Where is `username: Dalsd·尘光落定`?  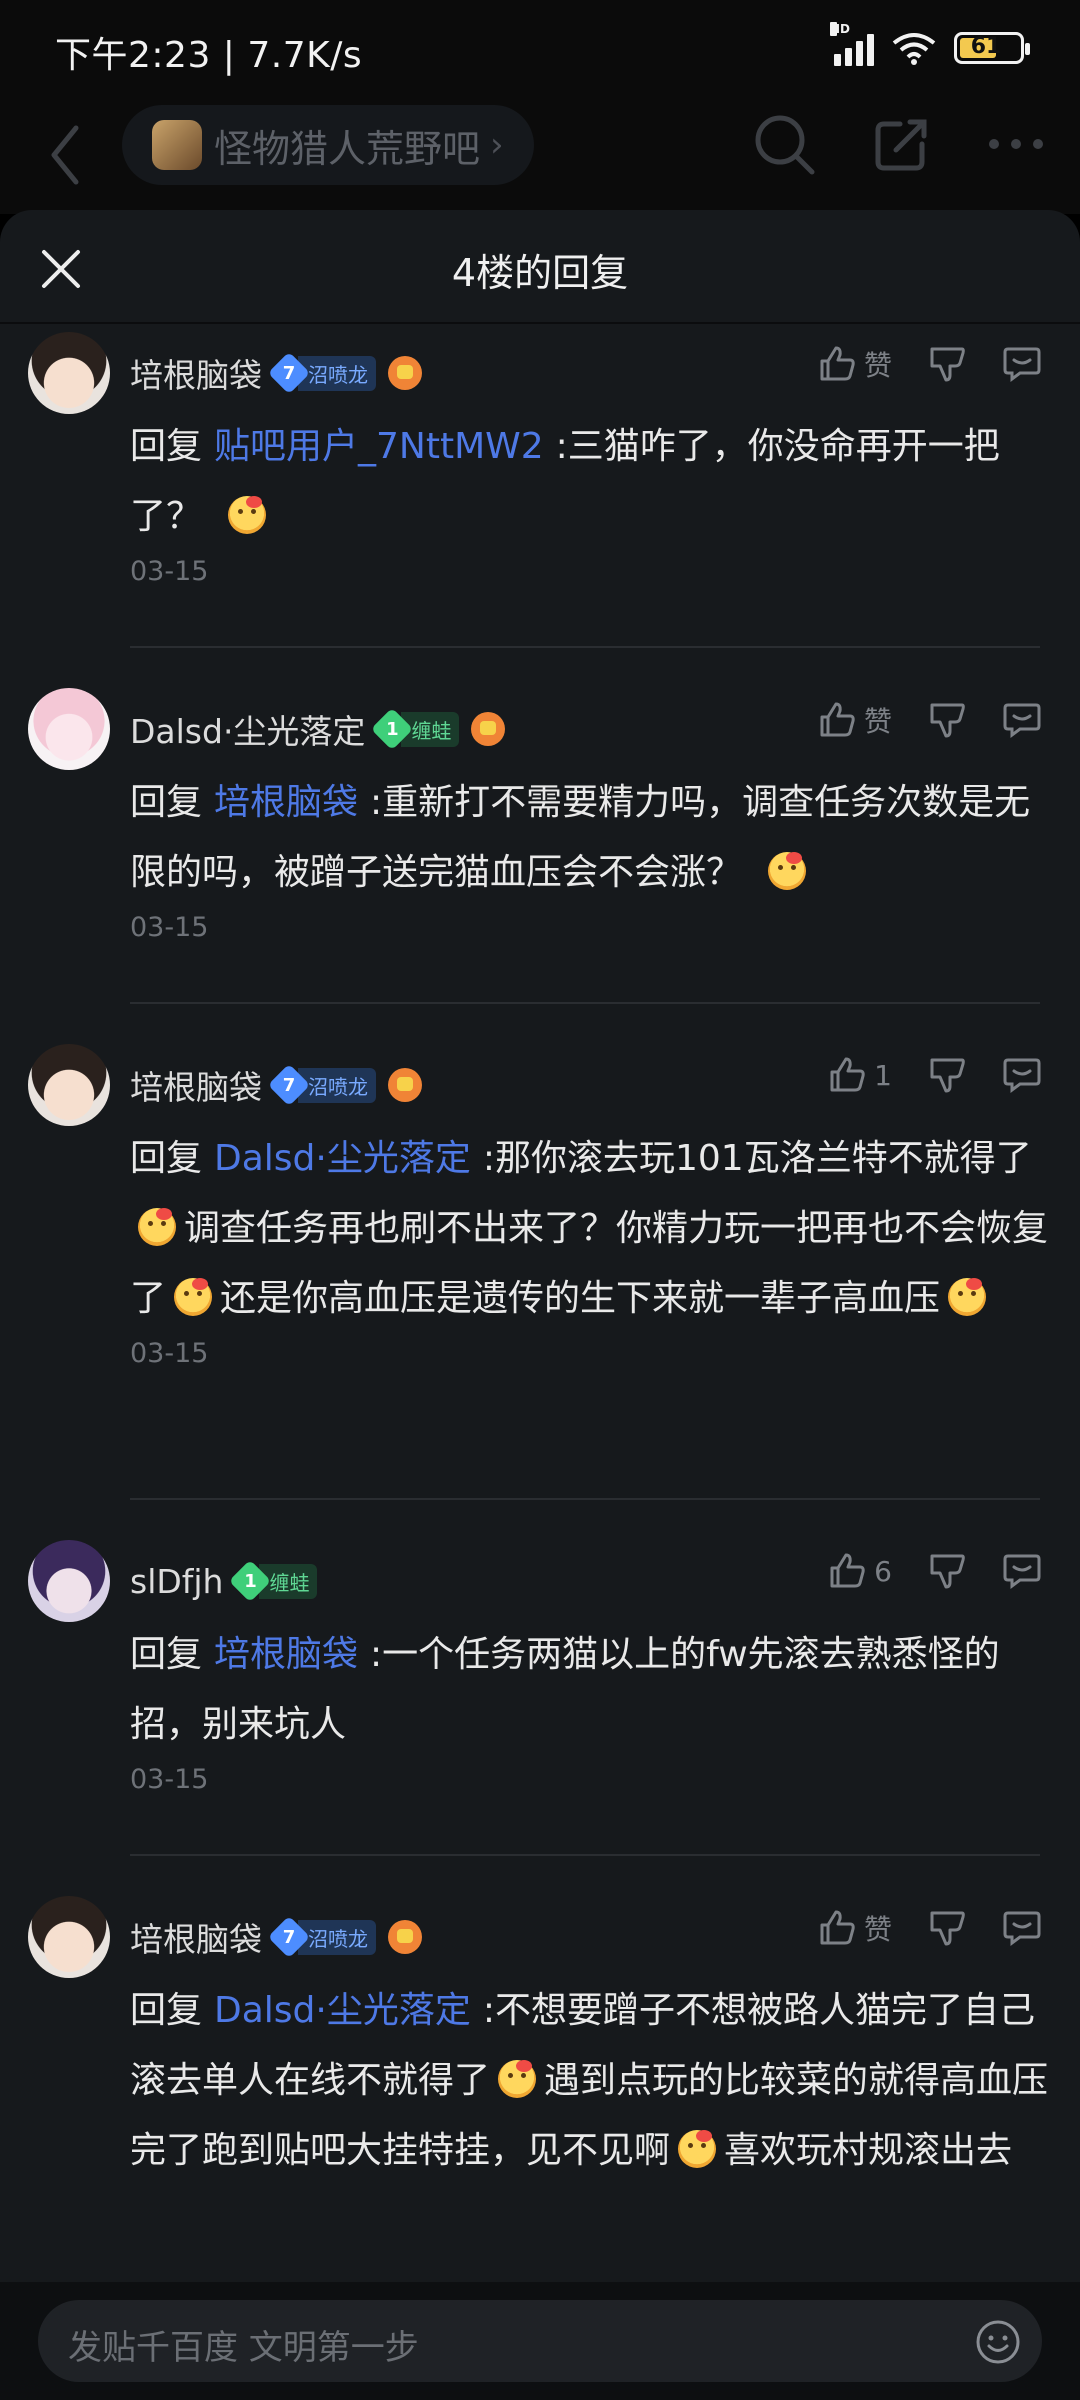 username: Dalsd·尘光落定 is located at coordinates (247, 729).